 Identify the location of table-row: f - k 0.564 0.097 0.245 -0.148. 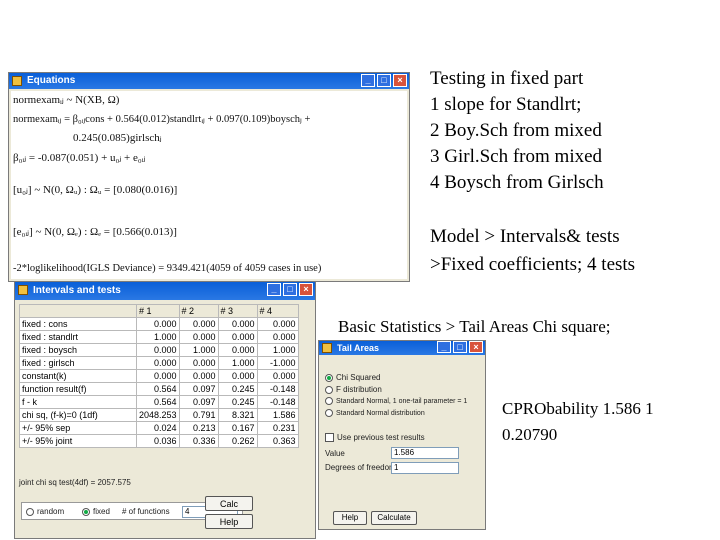
(159, 402).